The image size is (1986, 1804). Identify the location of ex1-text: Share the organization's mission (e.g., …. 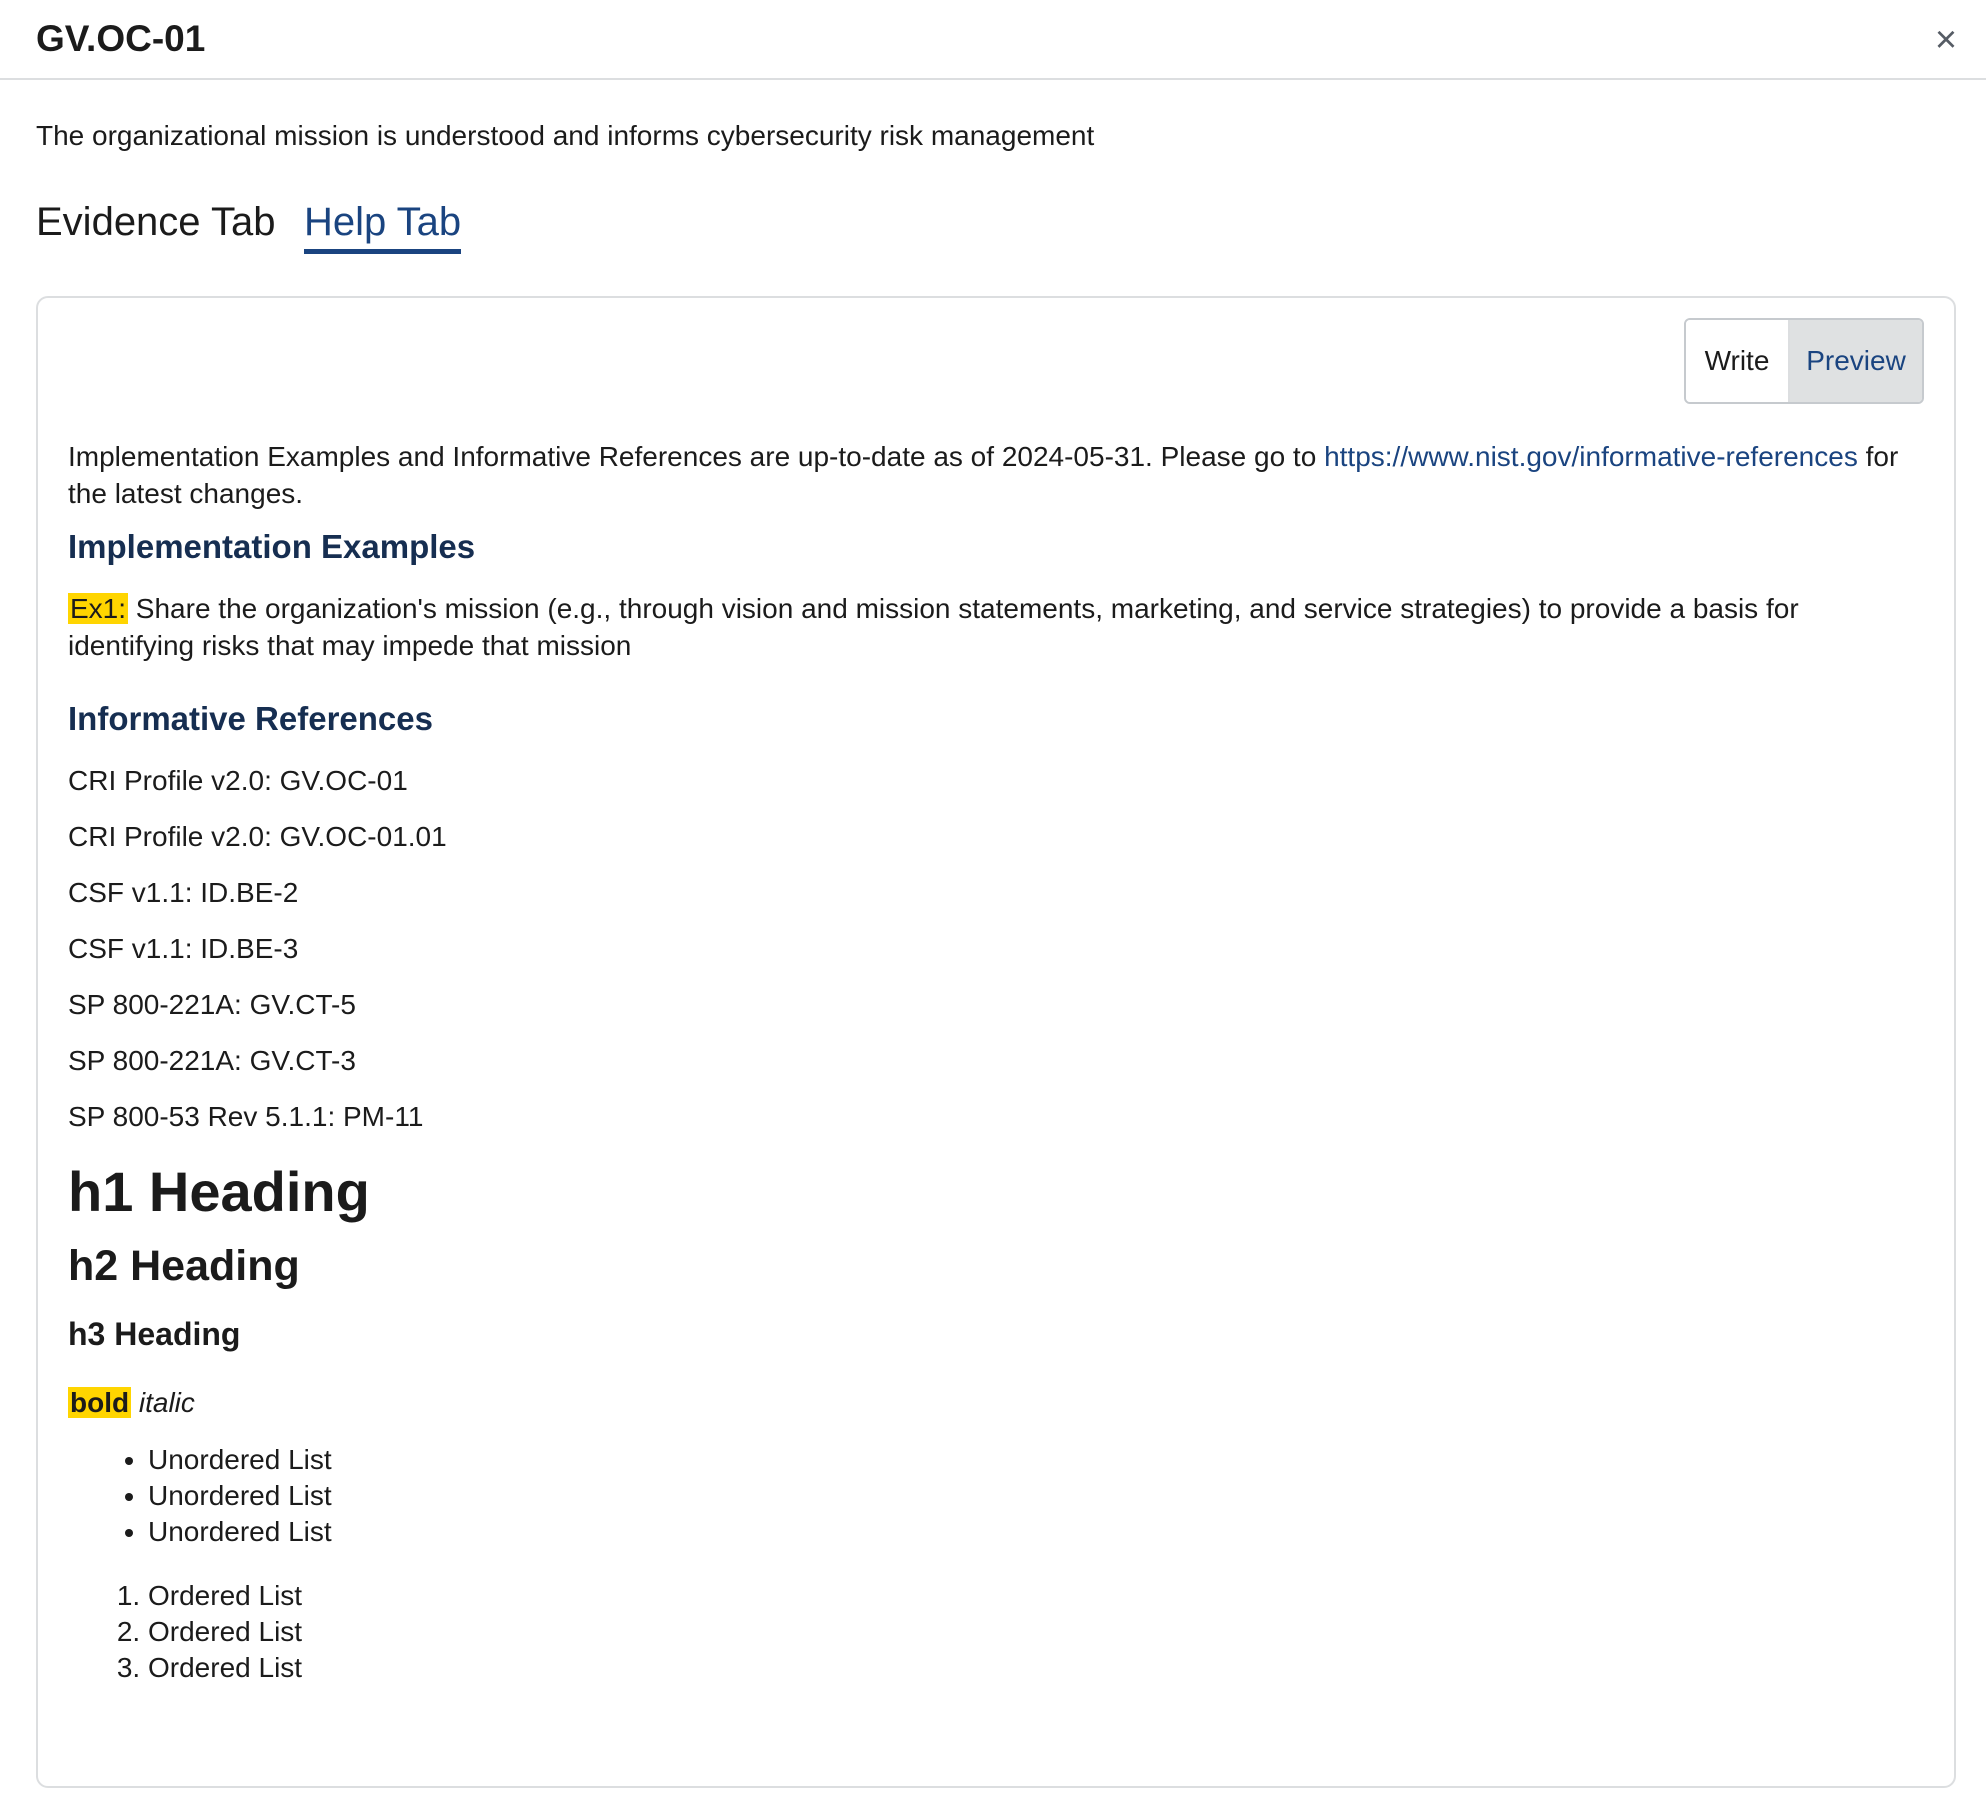
(933, 627).